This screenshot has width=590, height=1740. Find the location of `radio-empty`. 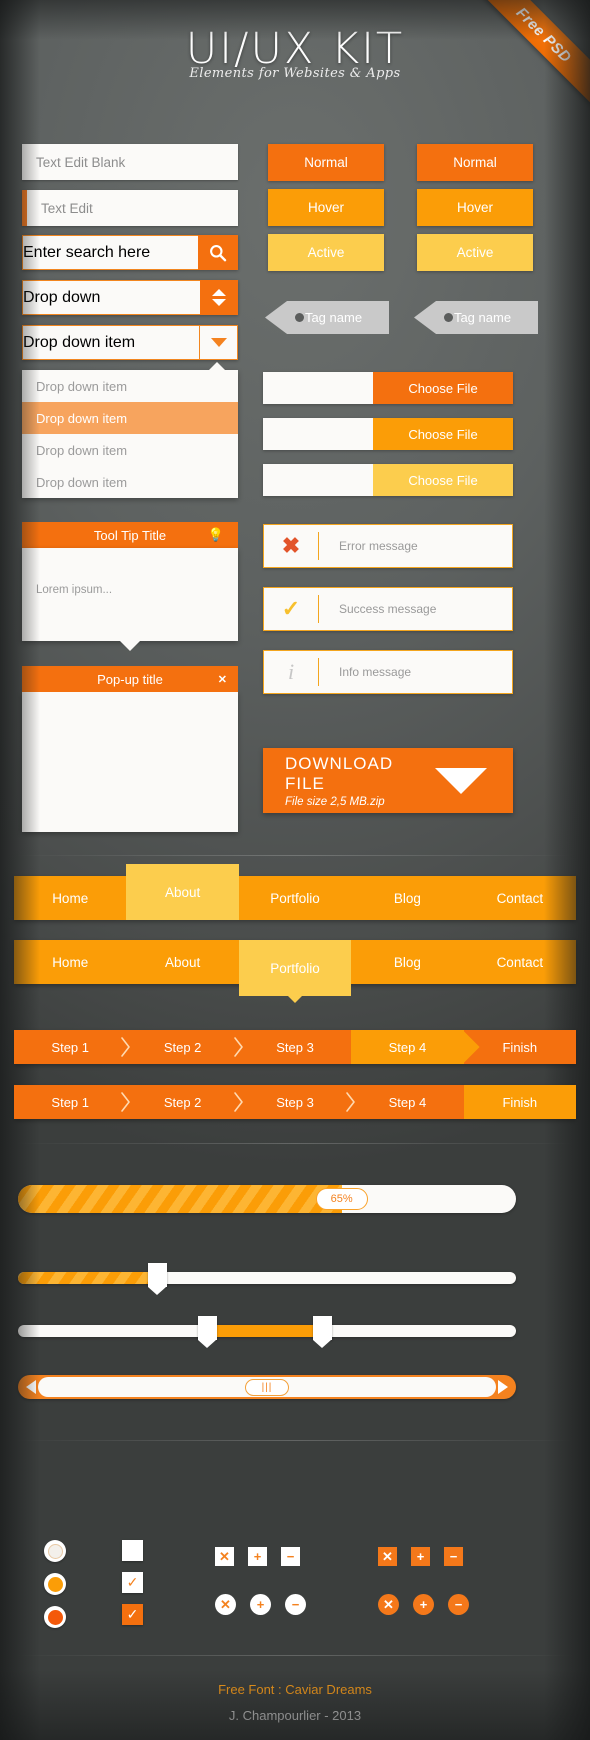

radio-empty is located at coordinates (55, 1551).